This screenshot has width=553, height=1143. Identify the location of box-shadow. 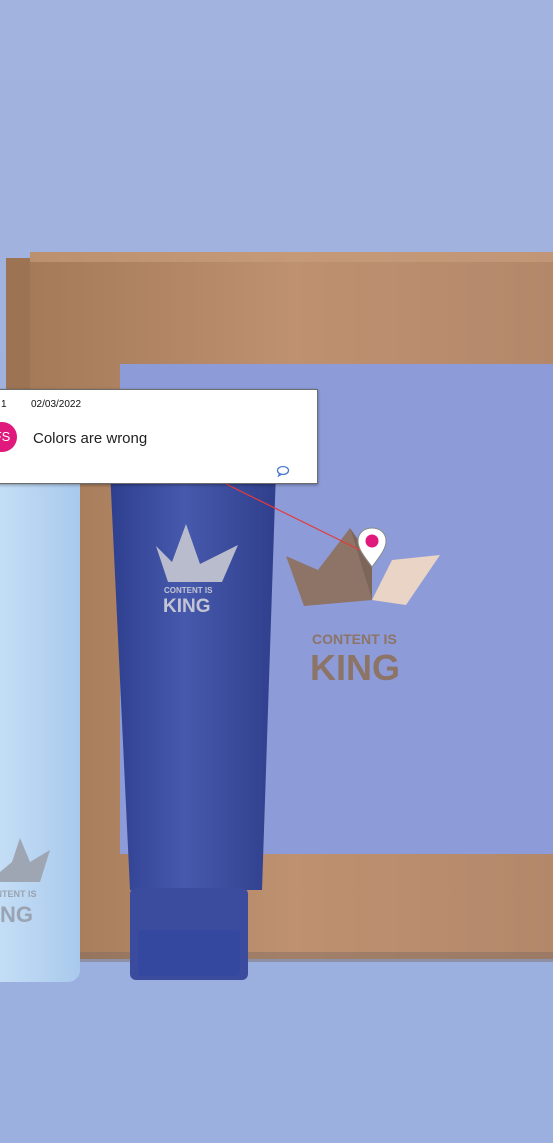
(279, 957).